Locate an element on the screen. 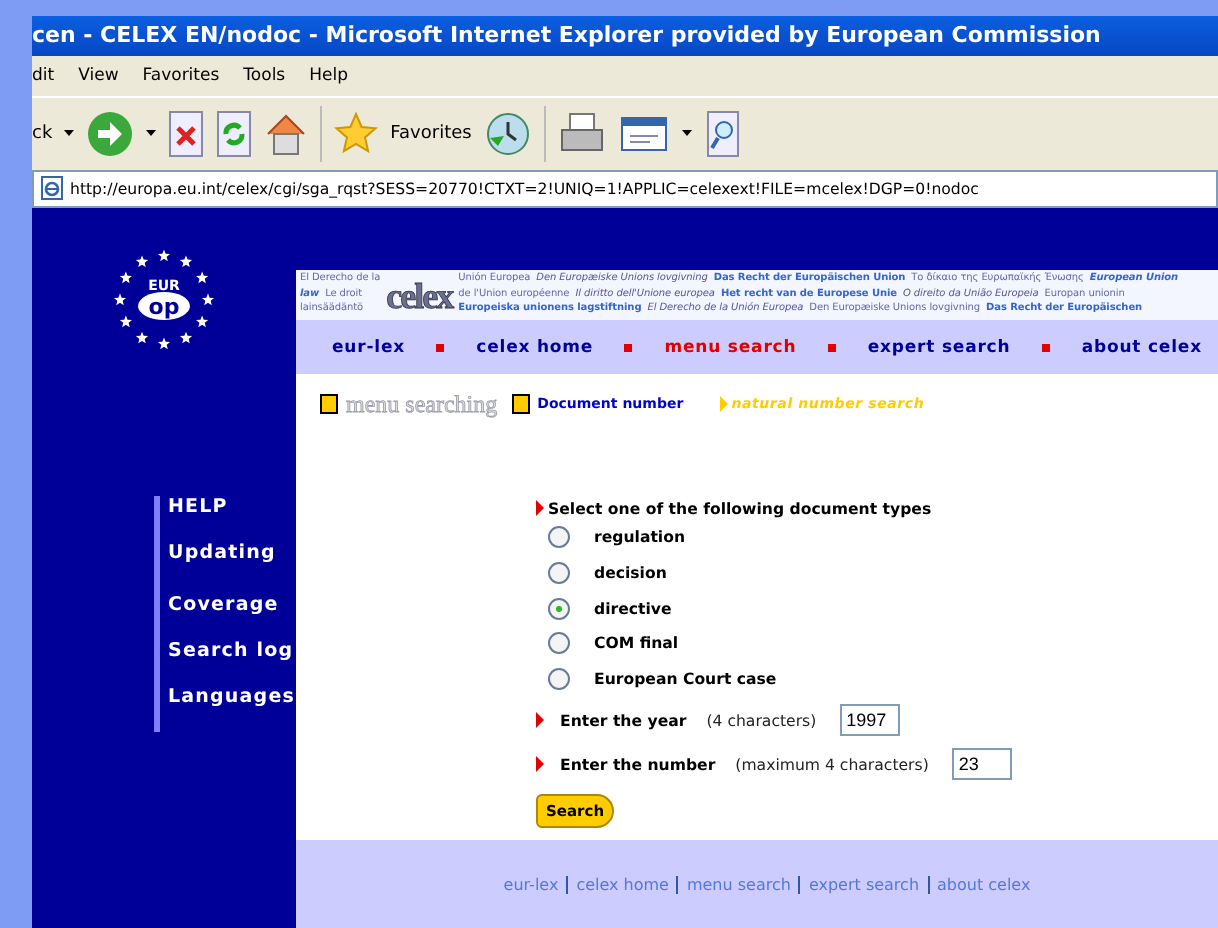  nav-link: eur-lex is located at coordinates (368, 347).